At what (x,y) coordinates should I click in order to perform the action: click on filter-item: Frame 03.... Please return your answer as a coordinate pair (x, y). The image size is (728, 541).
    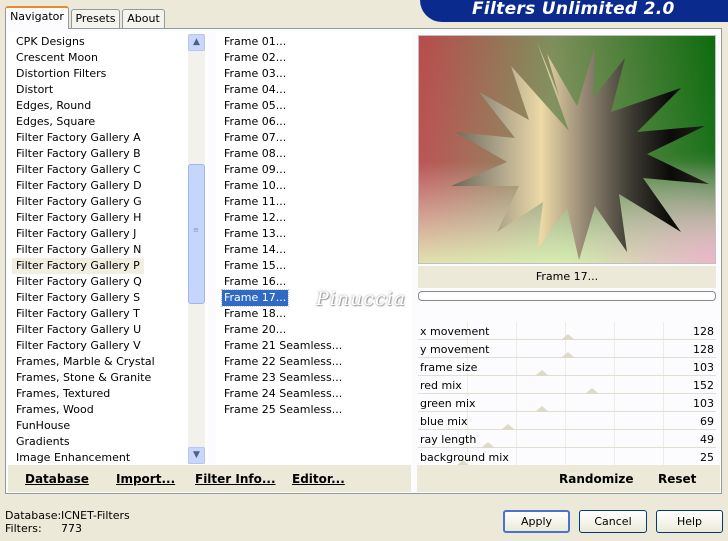
    Looking at the image, I should click on (255, 74).